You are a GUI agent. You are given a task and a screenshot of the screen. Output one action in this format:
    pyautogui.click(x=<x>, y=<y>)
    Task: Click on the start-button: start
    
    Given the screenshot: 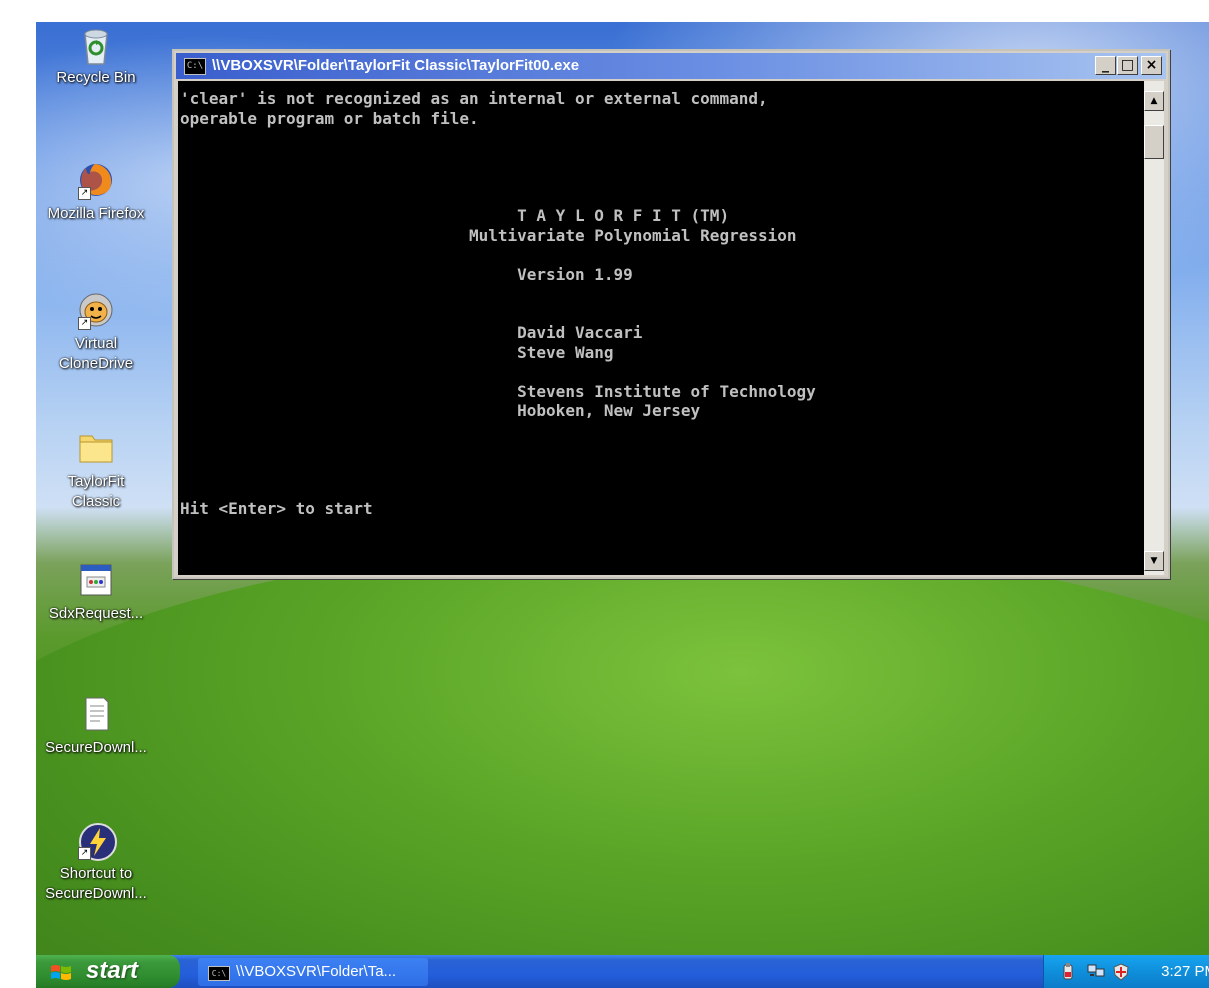 What is the action you would take?
    pyautogui.click(x=108, y=971)
    